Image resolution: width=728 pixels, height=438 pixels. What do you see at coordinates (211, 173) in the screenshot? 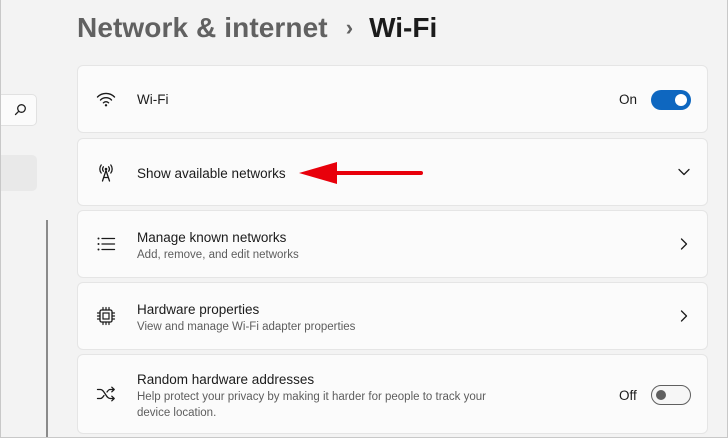
I see `available-networks-title: Show available networks` at bounding box center [211, 173].